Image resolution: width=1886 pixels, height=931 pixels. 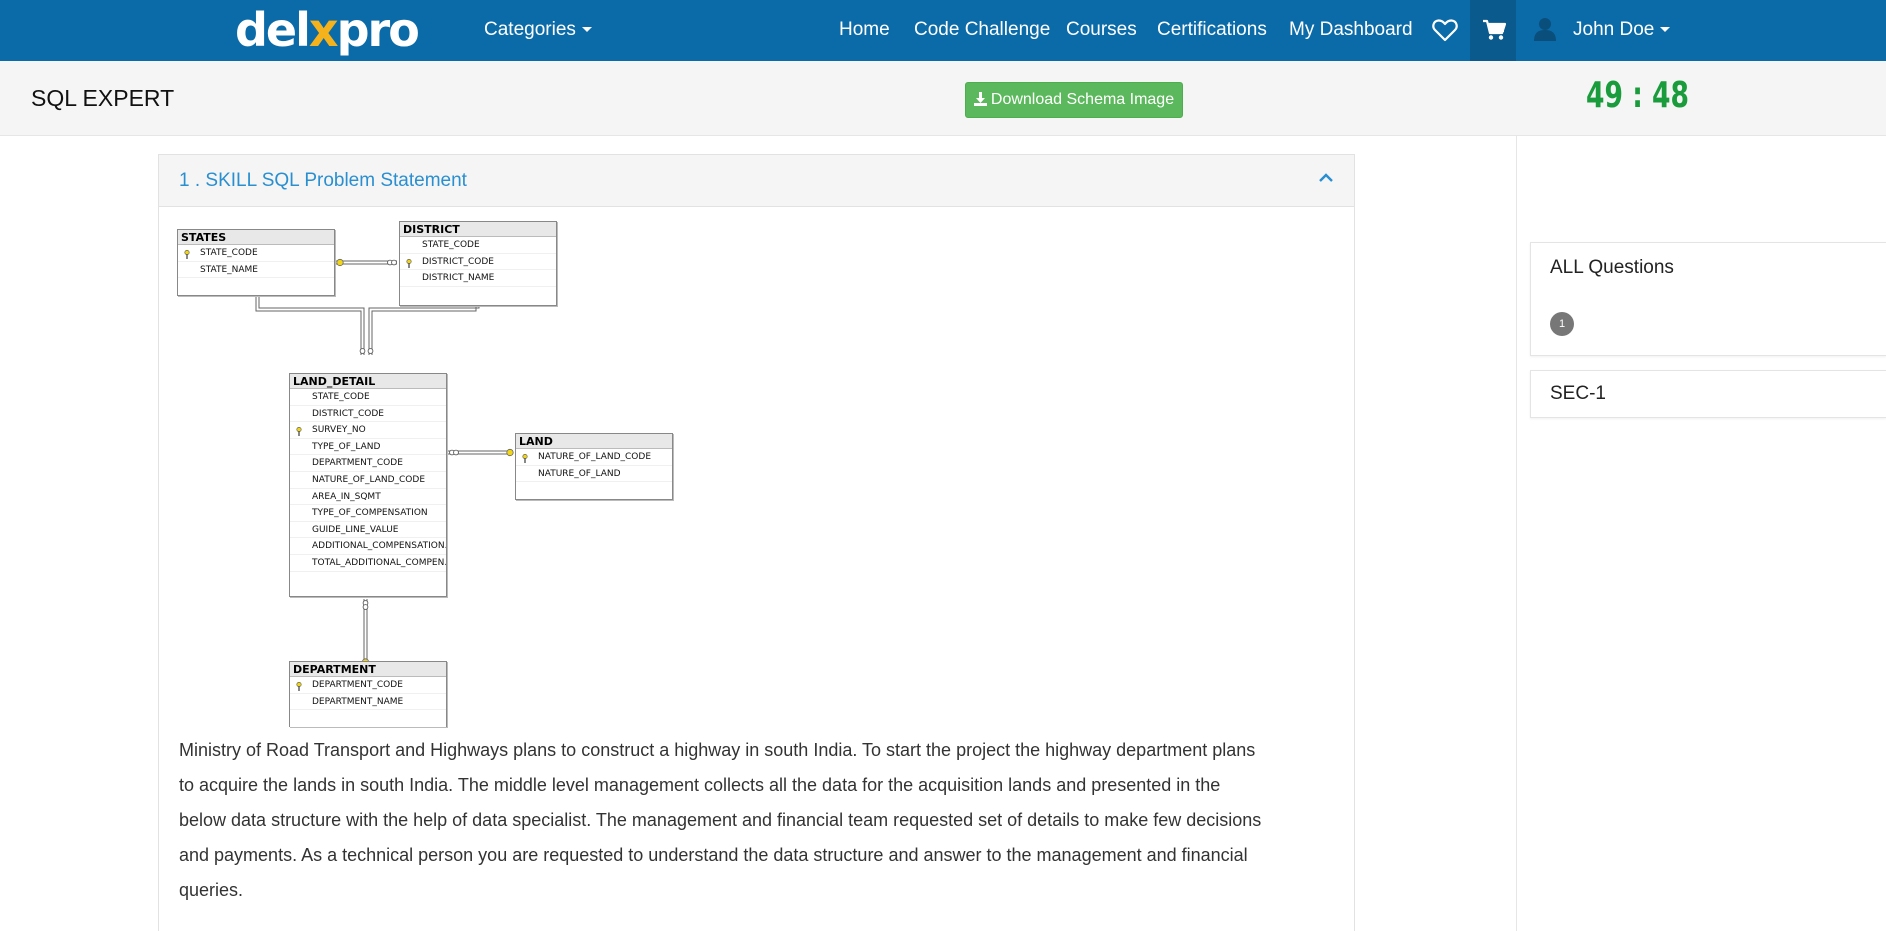 I want to click on column-name: DISTRICT_NAME, so click(x=458, y=278).